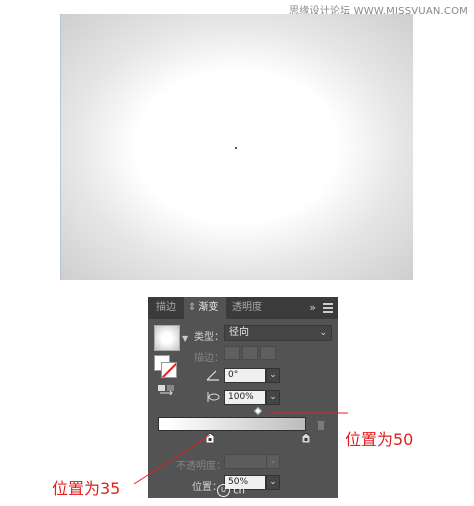  Describe the element at coordinates (232, 424) in the screenshot. I see `gradient-slider` at that location.